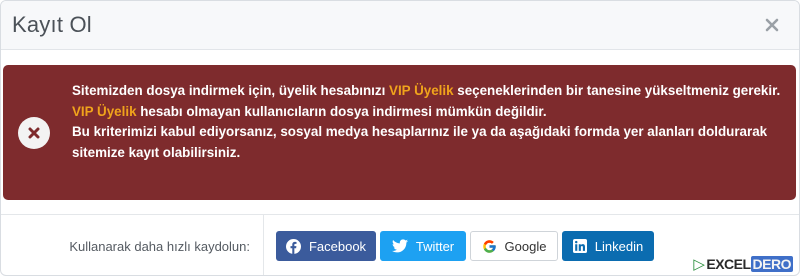  What do you see at coordinates (435, 246) in the screenshot?
I see `twitter-label: Twitter` at bounding box center [435, 246].